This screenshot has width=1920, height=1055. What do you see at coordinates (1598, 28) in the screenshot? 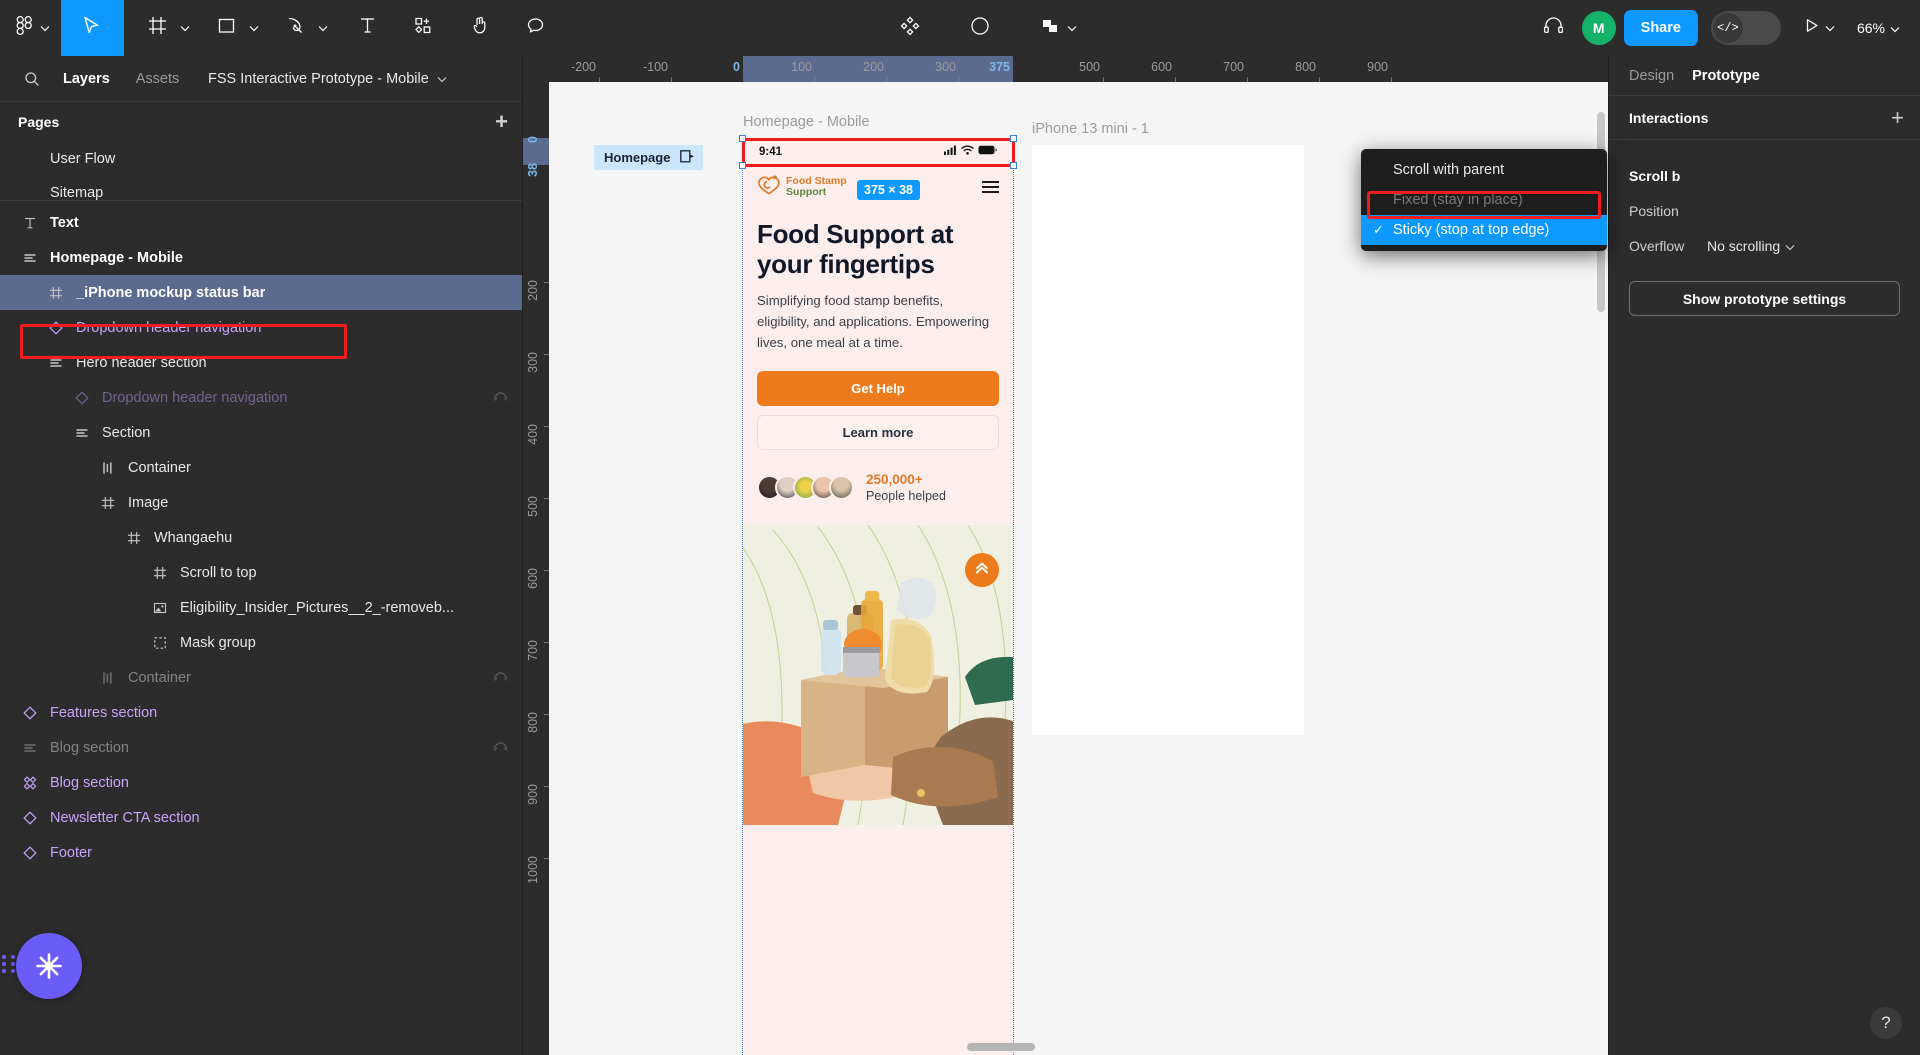
I see `avatar: M` at bounding box center [1598, 28].